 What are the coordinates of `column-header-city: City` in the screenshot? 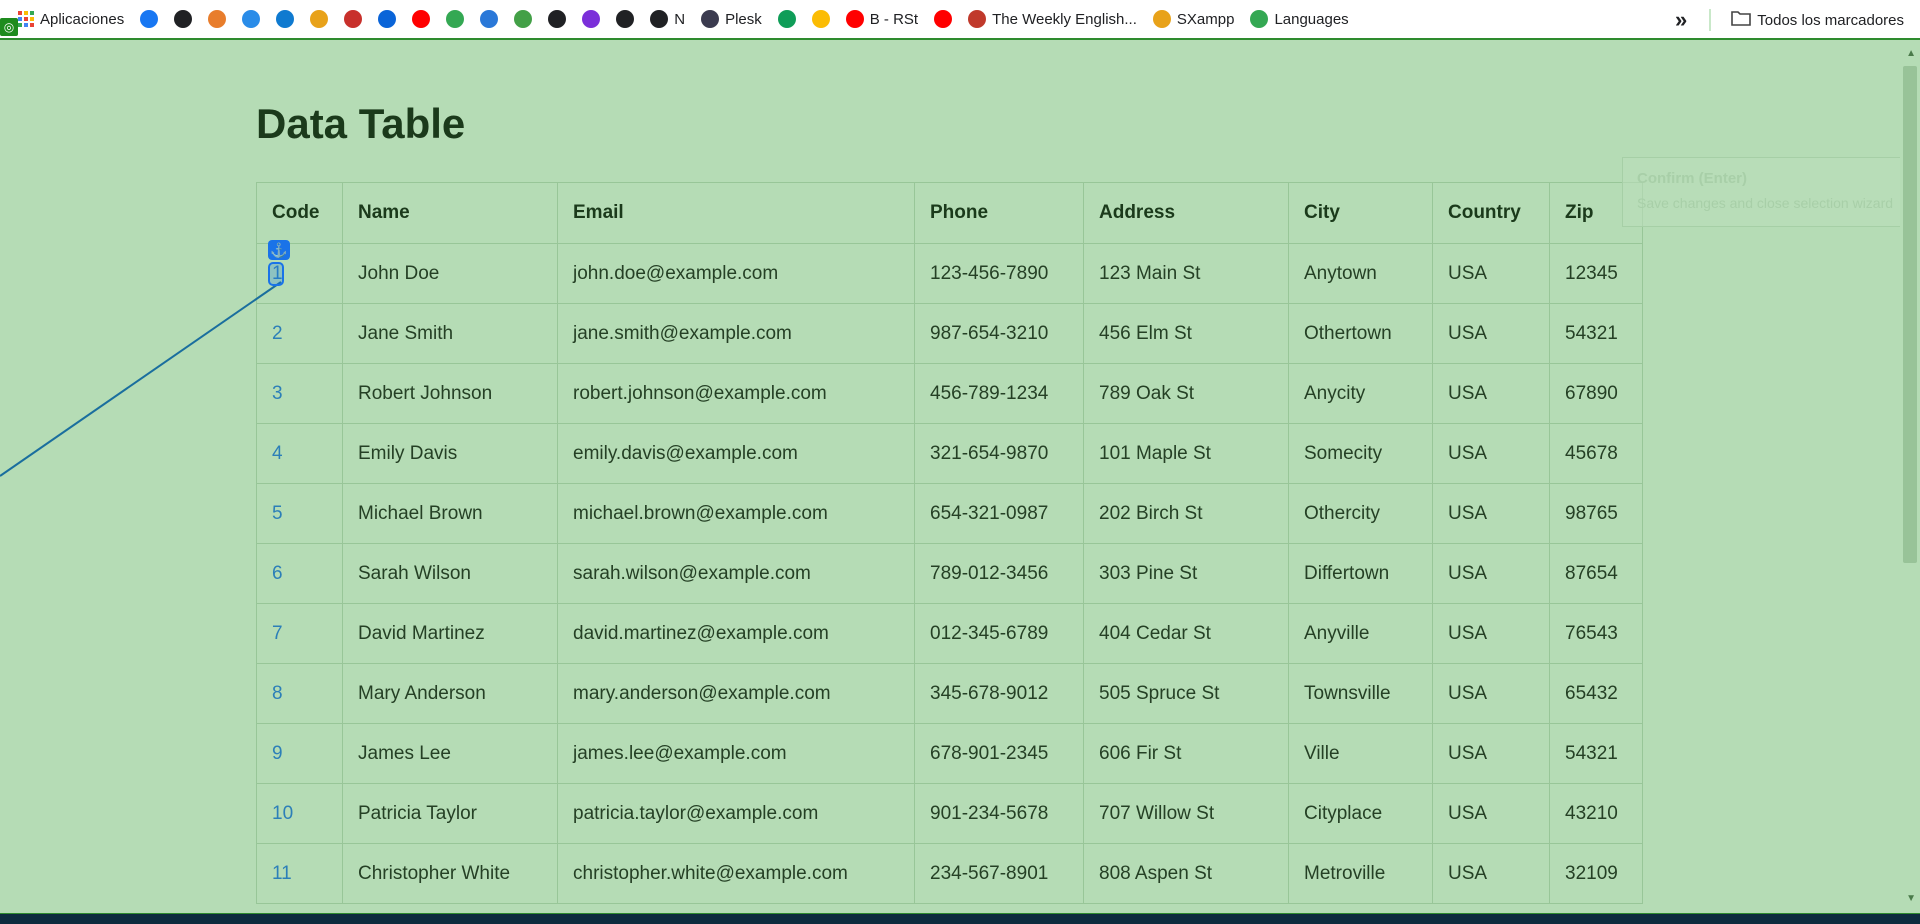 It's located at (1360, 213).